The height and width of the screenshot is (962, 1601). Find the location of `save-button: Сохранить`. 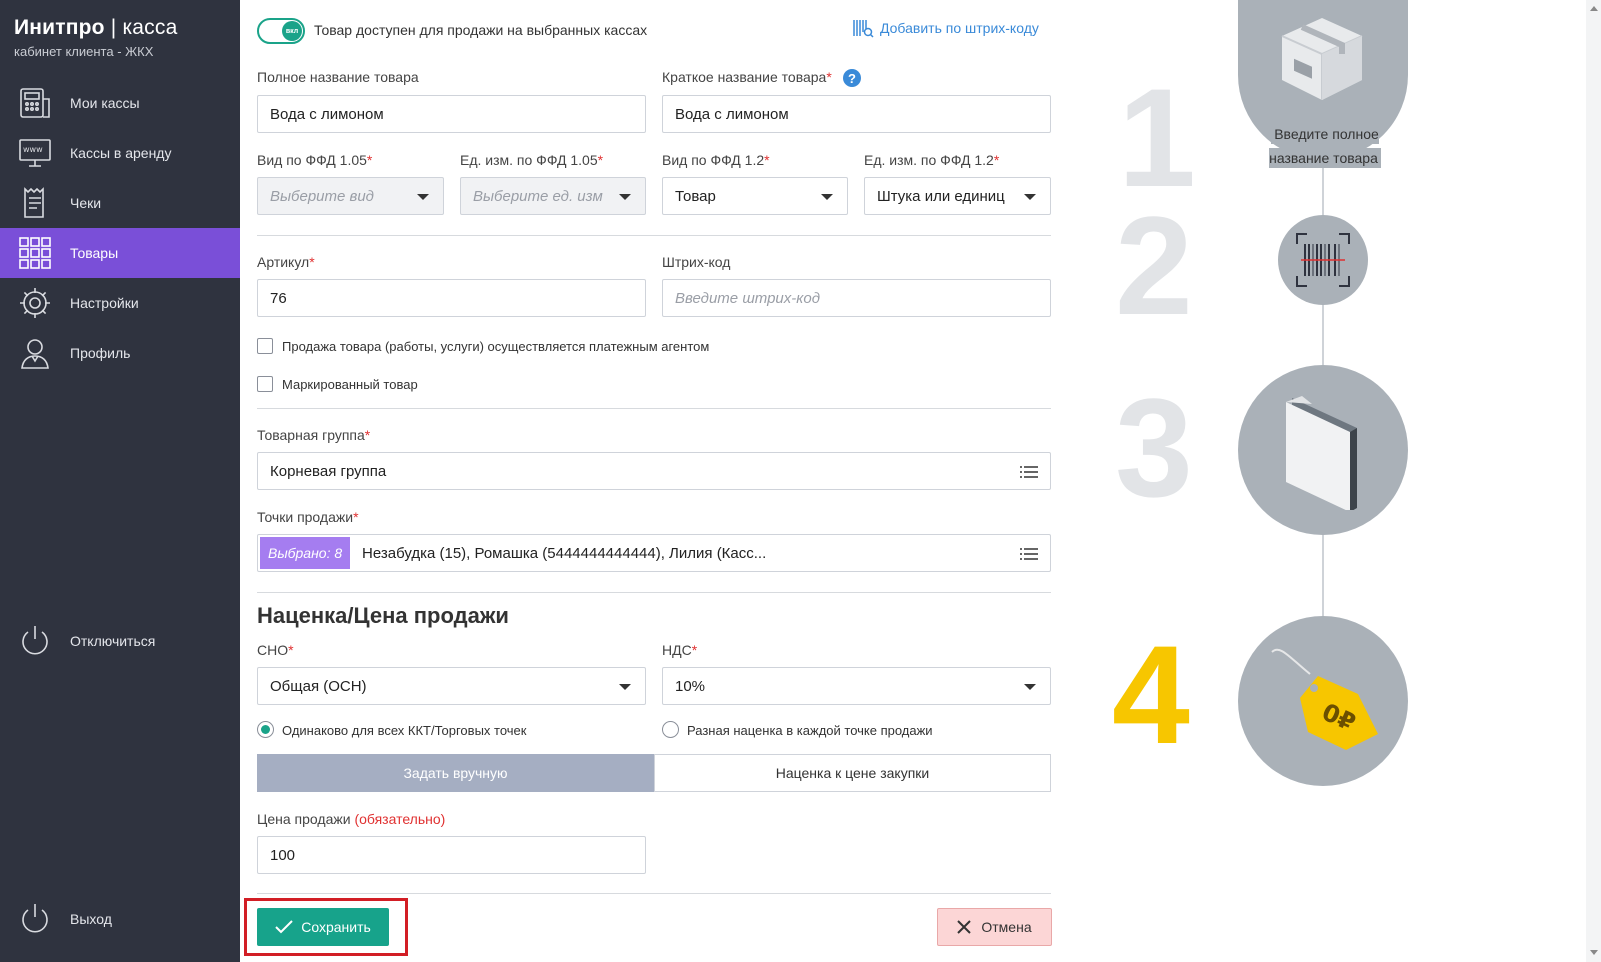

save-button: Сохранить is located at coordinates (323, 927).